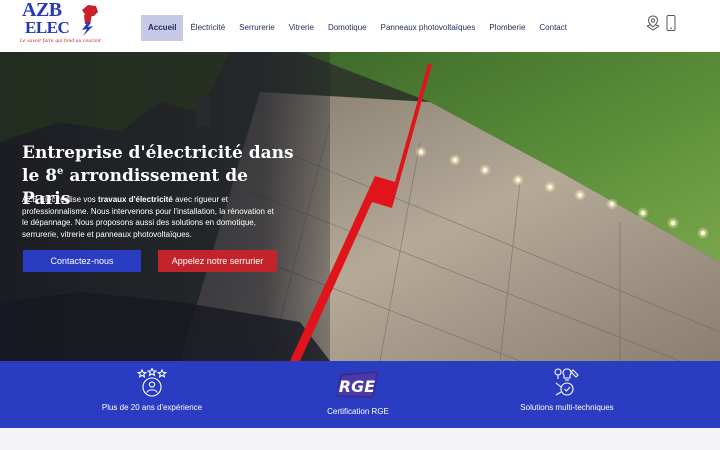 Image resolution: width=720 pixels, height=450 pixels. What do you see at coordinates (671, 23) in the screenshot?
I see `mobile-phone-icon` at bounding box center [671, 23].